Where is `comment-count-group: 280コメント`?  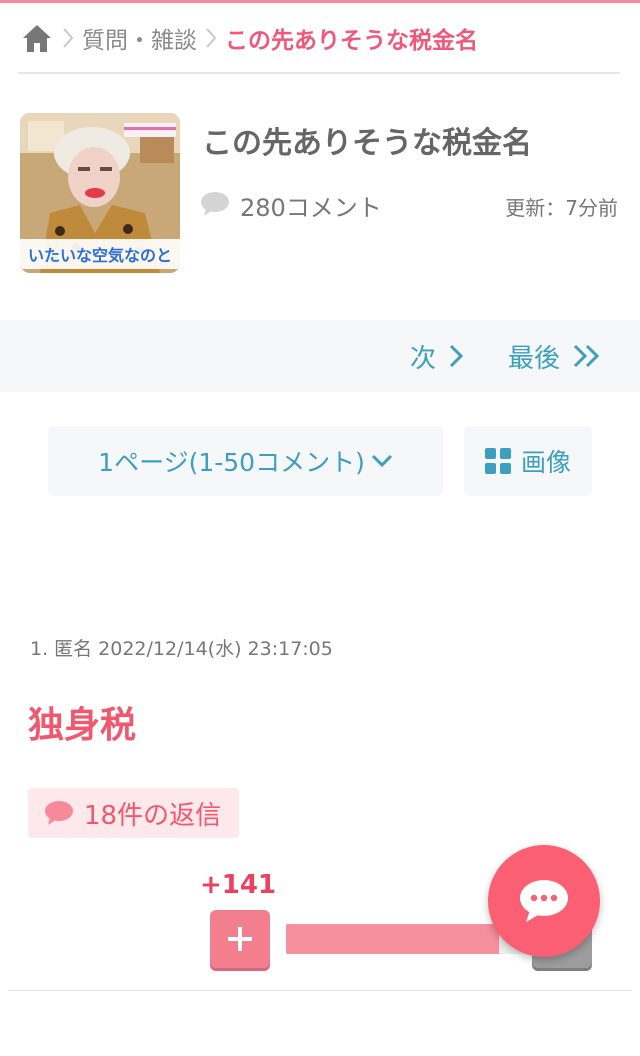
comment-count-group: 280コメント is located at coordinates (291, 205).